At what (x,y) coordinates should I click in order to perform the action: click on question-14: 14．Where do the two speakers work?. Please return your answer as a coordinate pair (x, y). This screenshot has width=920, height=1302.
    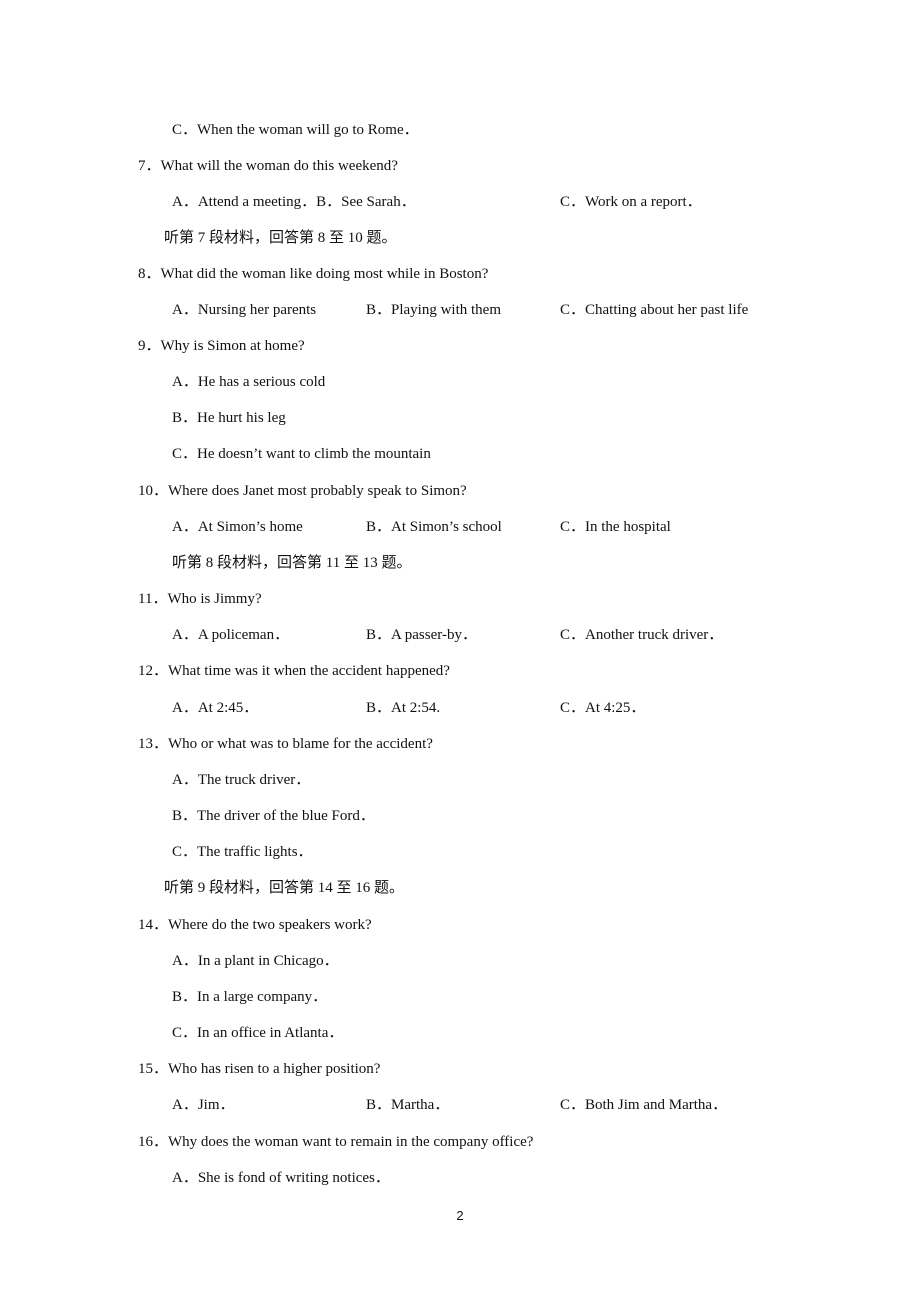
    Looking at the image, I should click on (255, 925).